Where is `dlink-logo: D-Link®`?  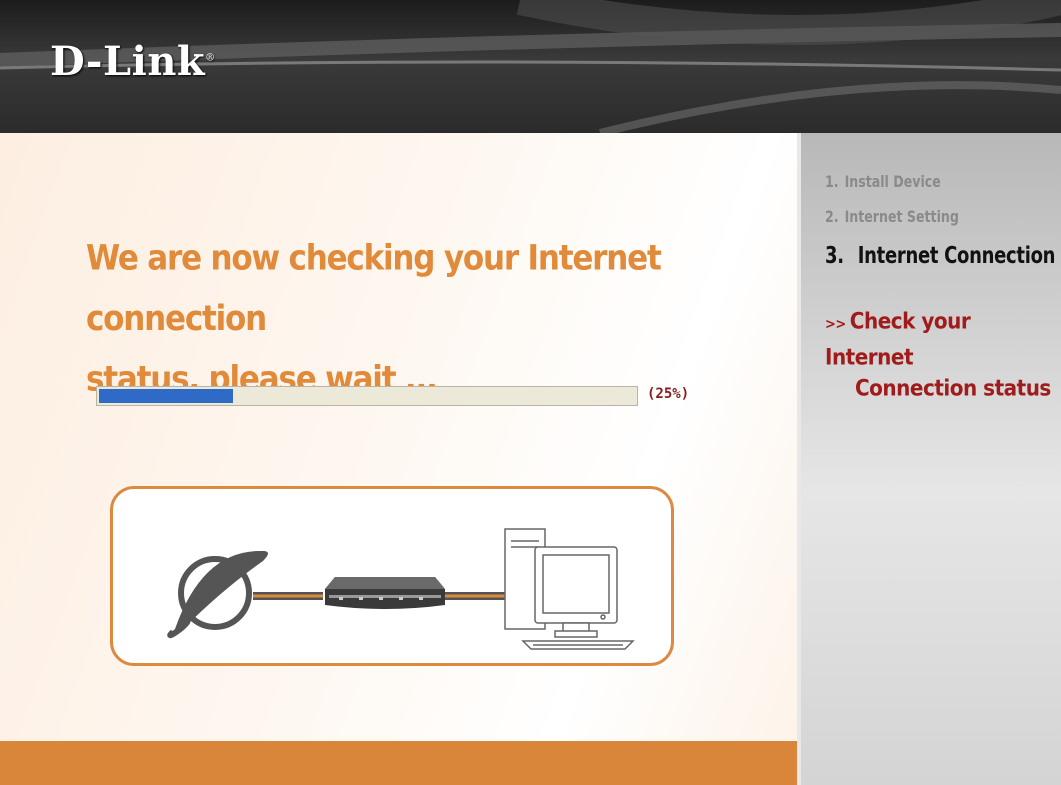 dlink-logo: D-Link® is located at coordinates (133, 61).